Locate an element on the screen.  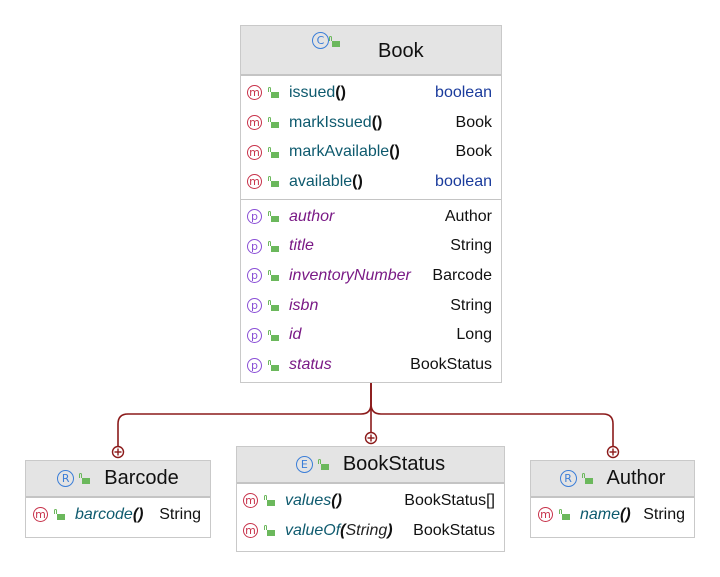
class-barcode-header: R Barcode is located at coordinates (118, 479).